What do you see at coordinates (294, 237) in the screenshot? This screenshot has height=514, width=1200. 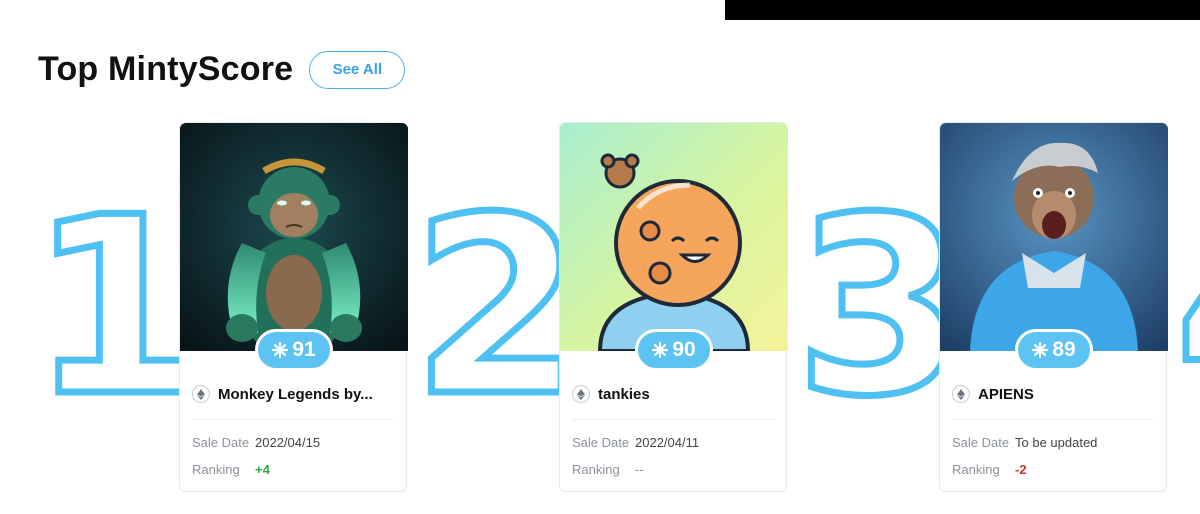 I see `nft-image-monkey` at bounding box center [294, 237].